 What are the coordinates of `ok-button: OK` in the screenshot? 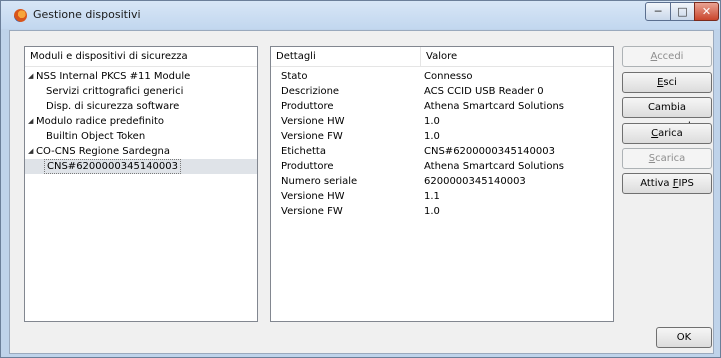 It's located at (684, 337).